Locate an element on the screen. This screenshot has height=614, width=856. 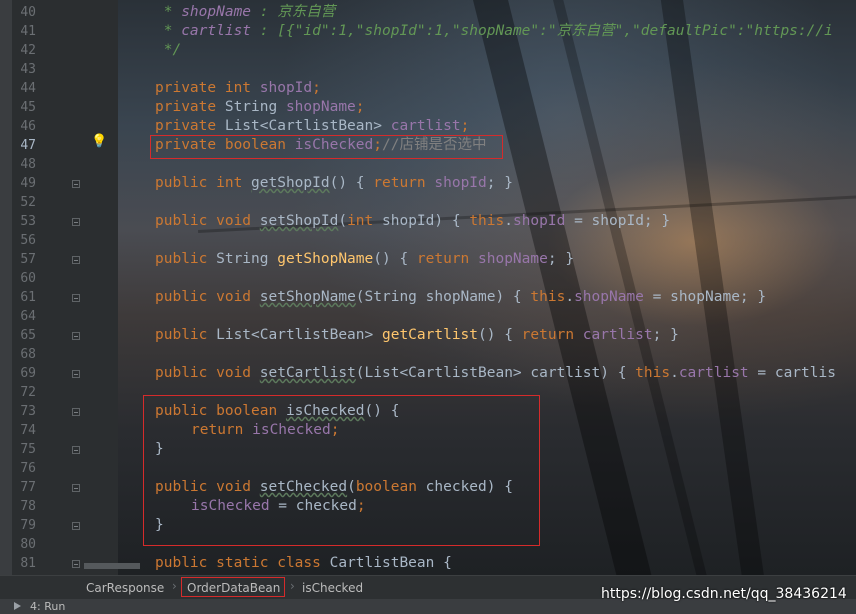
line-number: 57 is located at coordinates (28, 259).